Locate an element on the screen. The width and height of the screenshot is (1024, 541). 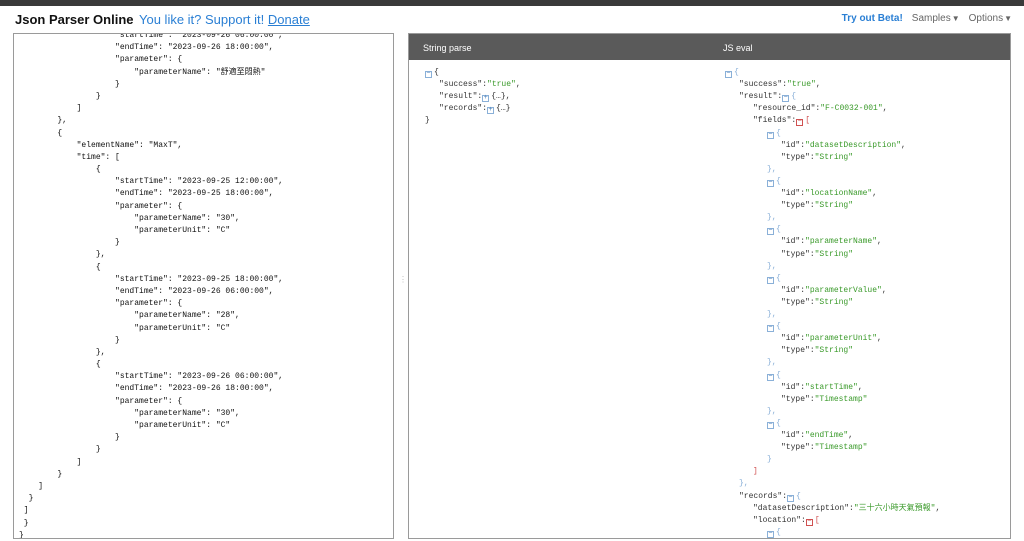
tree-value: "startTime" is located at coordinates (831, 387).